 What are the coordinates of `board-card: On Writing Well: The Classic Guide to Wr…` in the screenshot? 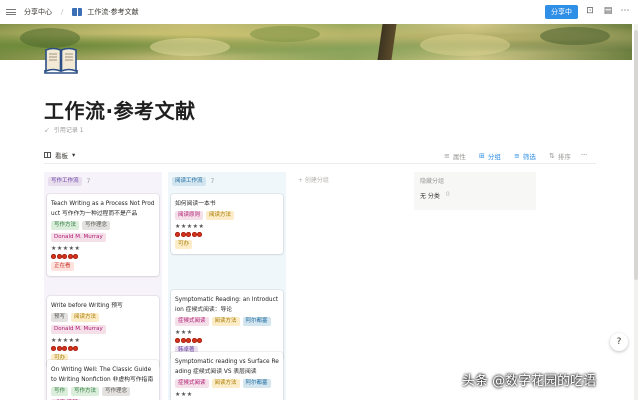 It's located at (103, 380).